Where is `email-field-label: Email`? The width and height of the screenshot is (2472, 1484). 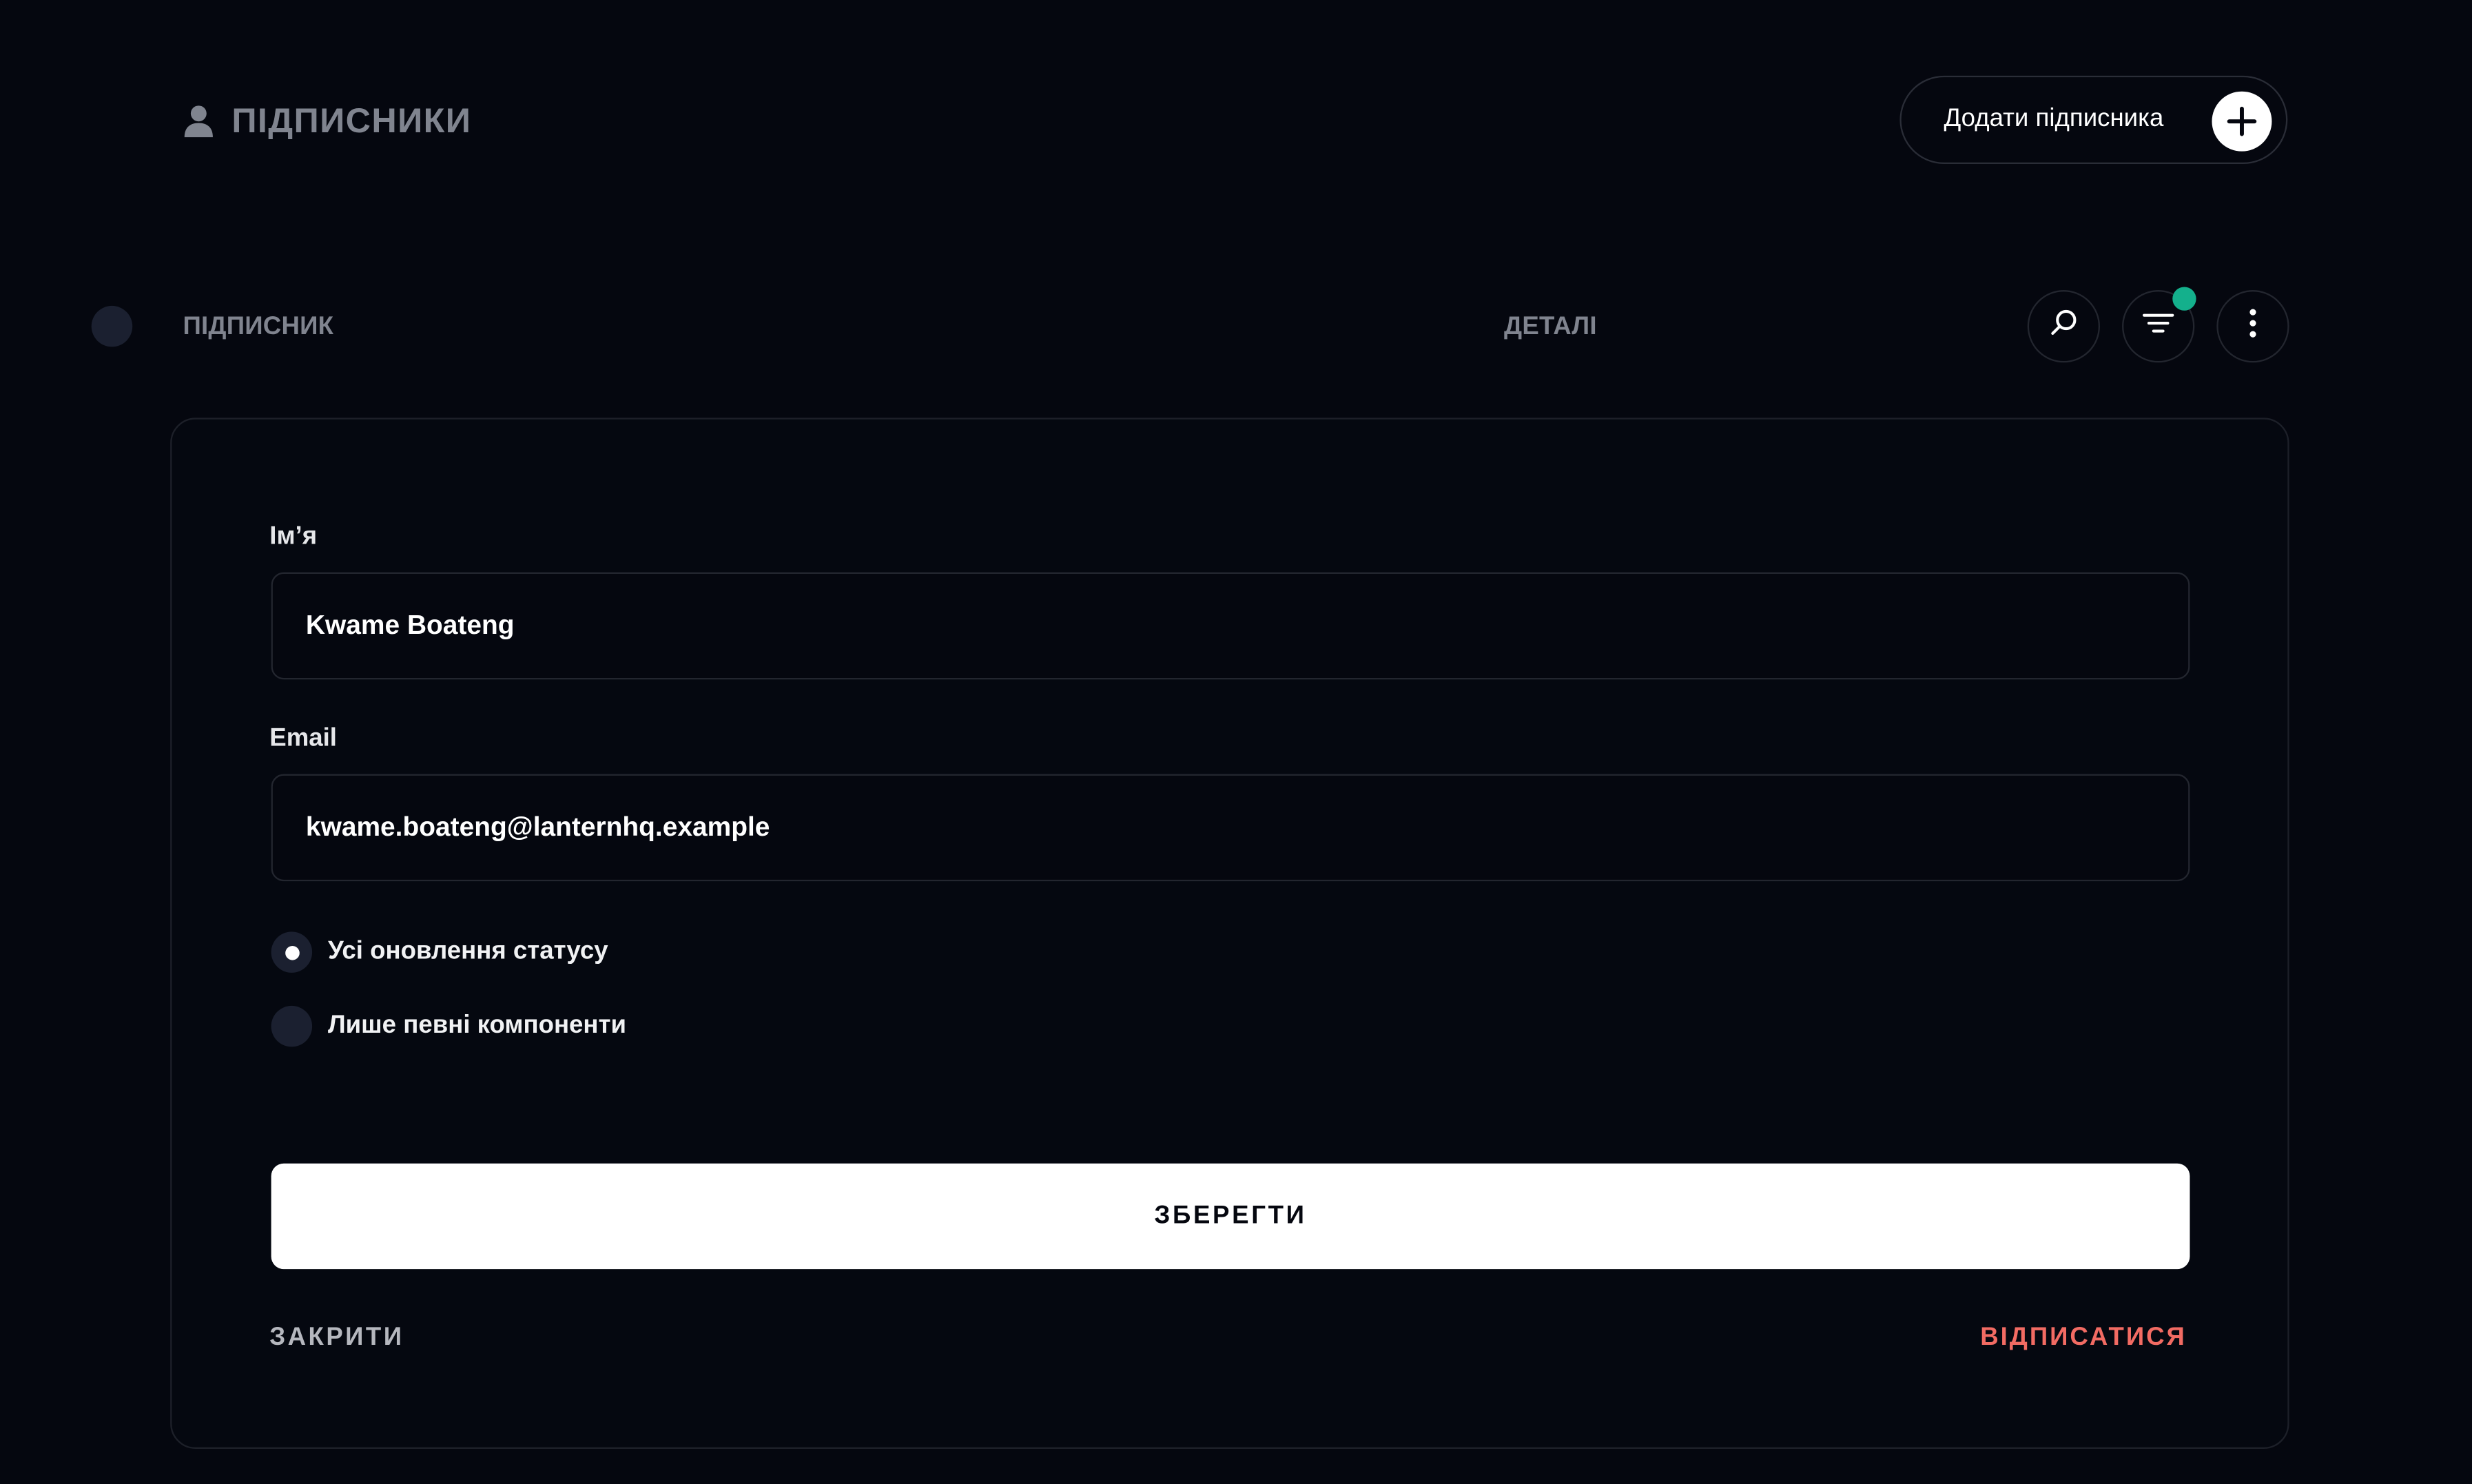 email-field-label: Email is located at coordinates (303, 738).